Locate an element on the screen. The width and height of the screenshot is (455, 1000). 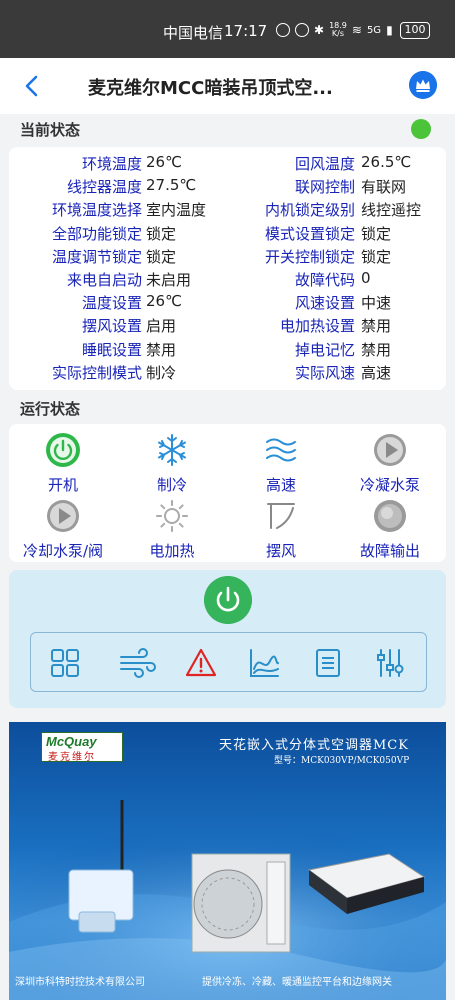
current-status-title: 当前状态 is located at coordinates (50, 130).